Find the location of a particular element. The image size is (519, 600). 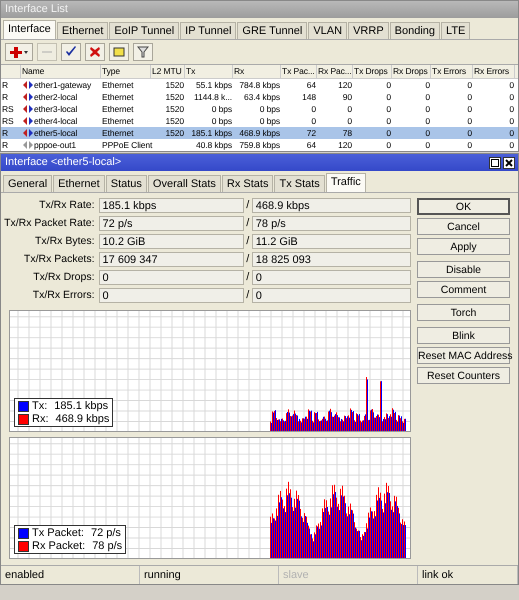

close-button is located at coordinates (509, 162).